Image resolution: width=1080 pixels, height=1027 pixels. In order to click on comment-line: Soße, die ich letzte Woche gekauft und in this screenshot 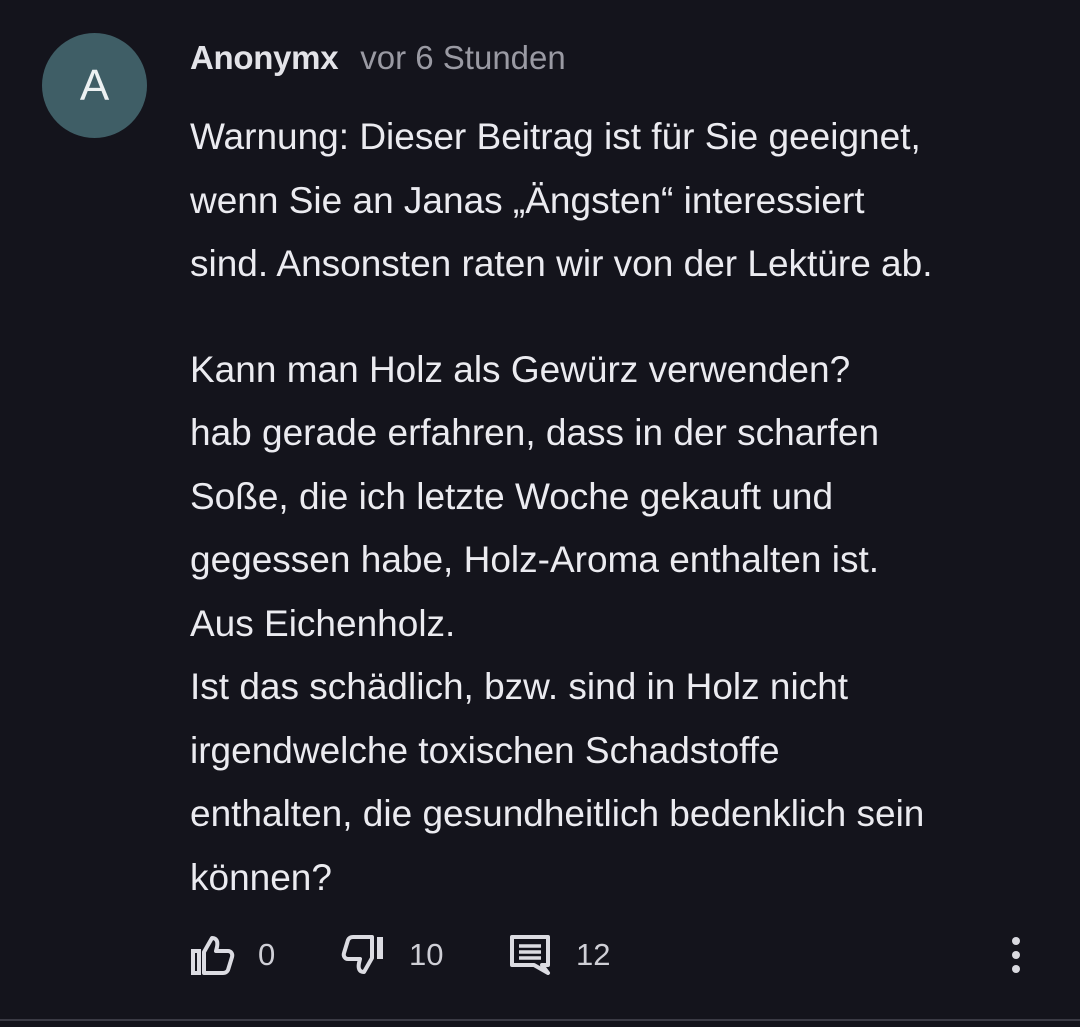, I will do `click(512, 496)`.